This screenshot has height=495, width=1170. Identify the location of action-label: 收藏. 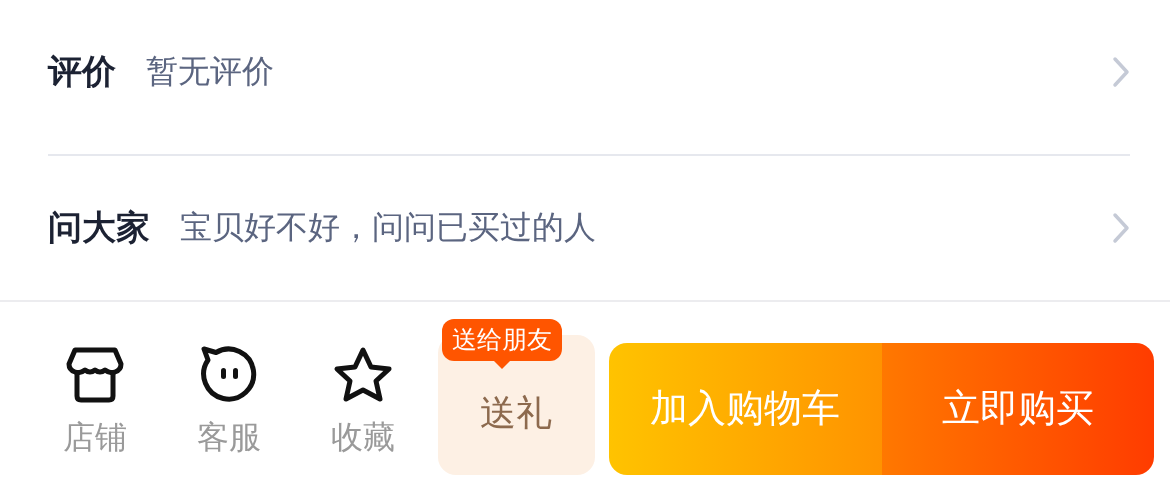
(362, 437).